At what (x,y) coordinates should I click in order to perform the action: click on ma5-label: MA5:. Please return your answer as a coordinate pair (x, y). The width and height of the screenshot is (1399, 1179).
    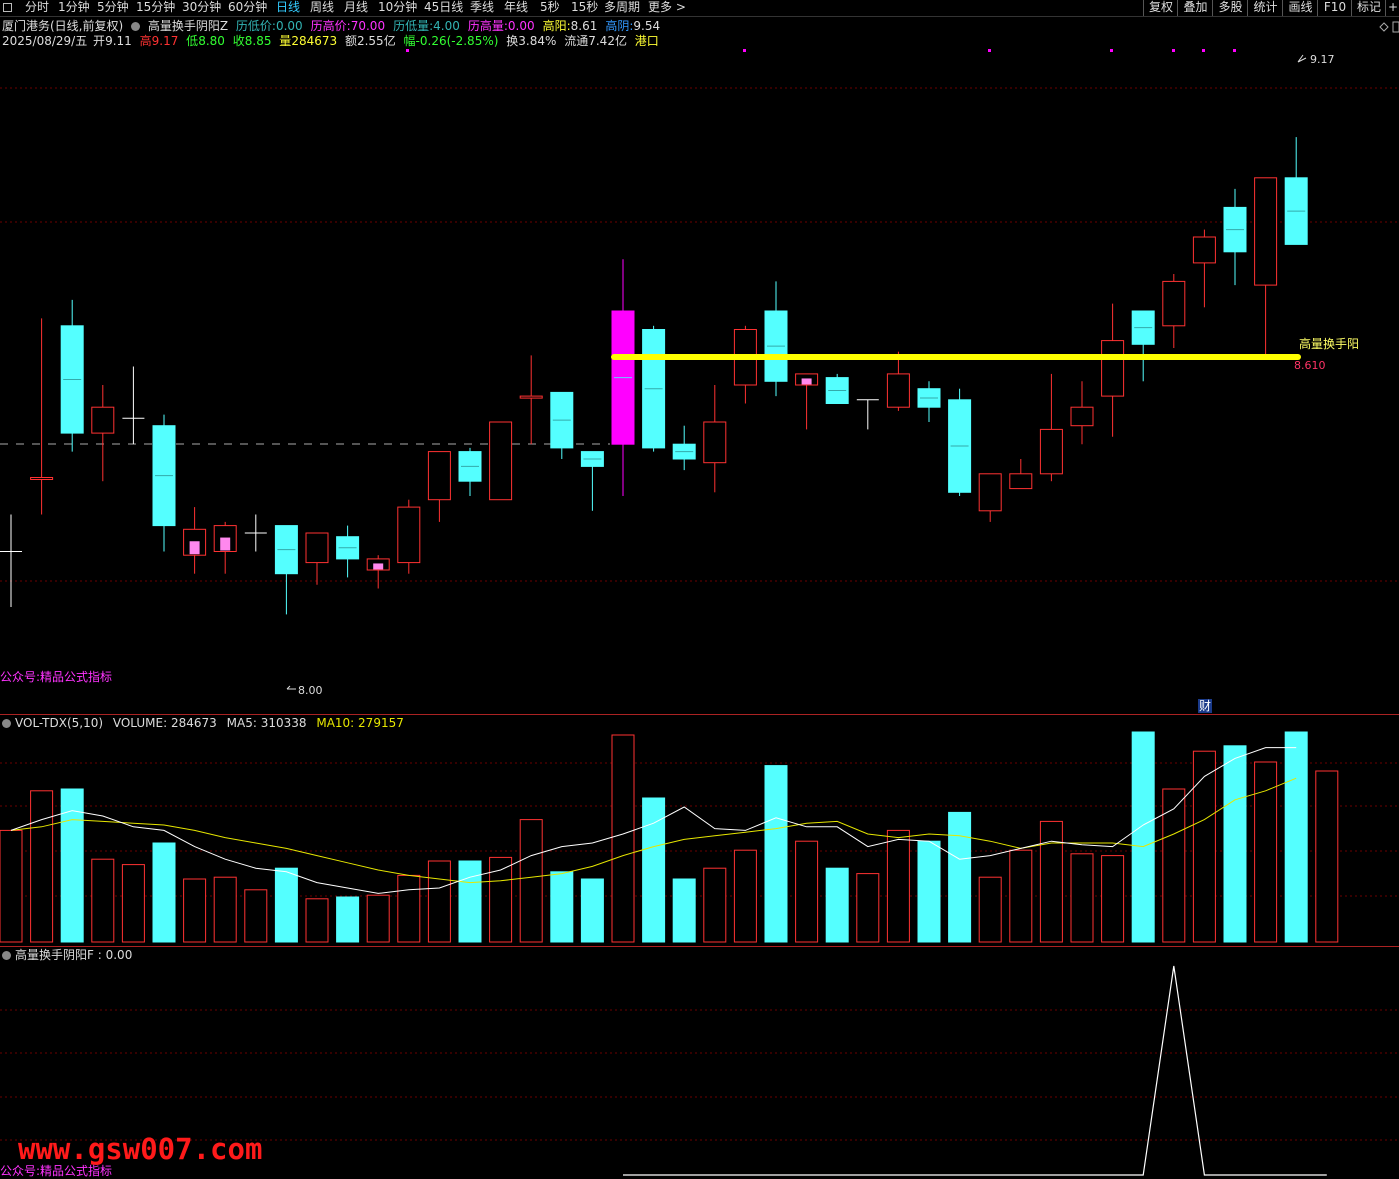
    Looking at the image, I should click on (241, 723).